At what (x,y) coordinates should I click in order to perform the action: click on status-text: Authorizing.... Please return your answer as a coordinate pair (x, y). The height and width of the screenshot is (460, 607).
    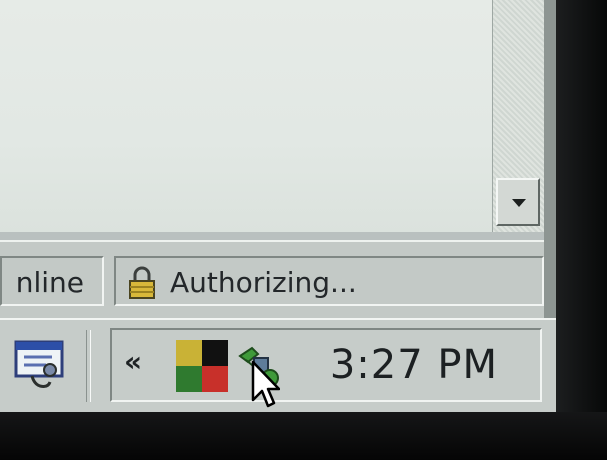
    Looking at the image, I should click on (263, 282).